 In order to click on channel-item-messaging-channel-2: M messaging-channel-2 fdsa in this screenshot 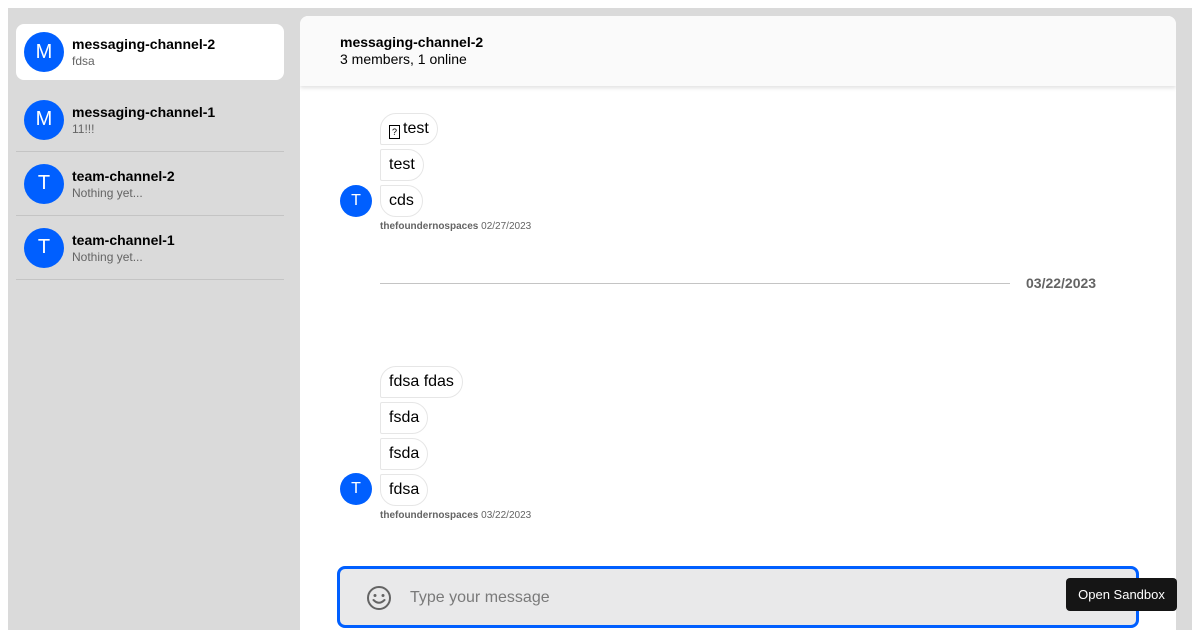, I will do `click(150, 52)`.